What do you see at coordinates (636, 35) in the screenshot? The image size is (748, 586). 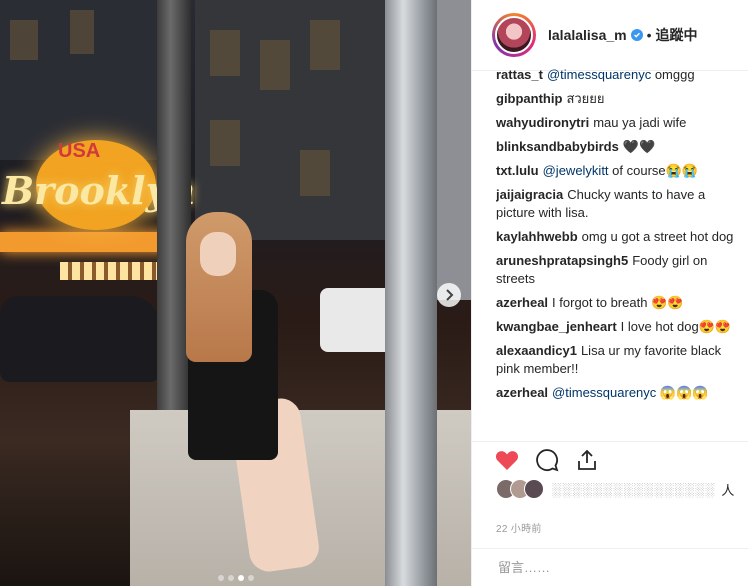 I see `verified-icon` at bounding box center [636, 35].